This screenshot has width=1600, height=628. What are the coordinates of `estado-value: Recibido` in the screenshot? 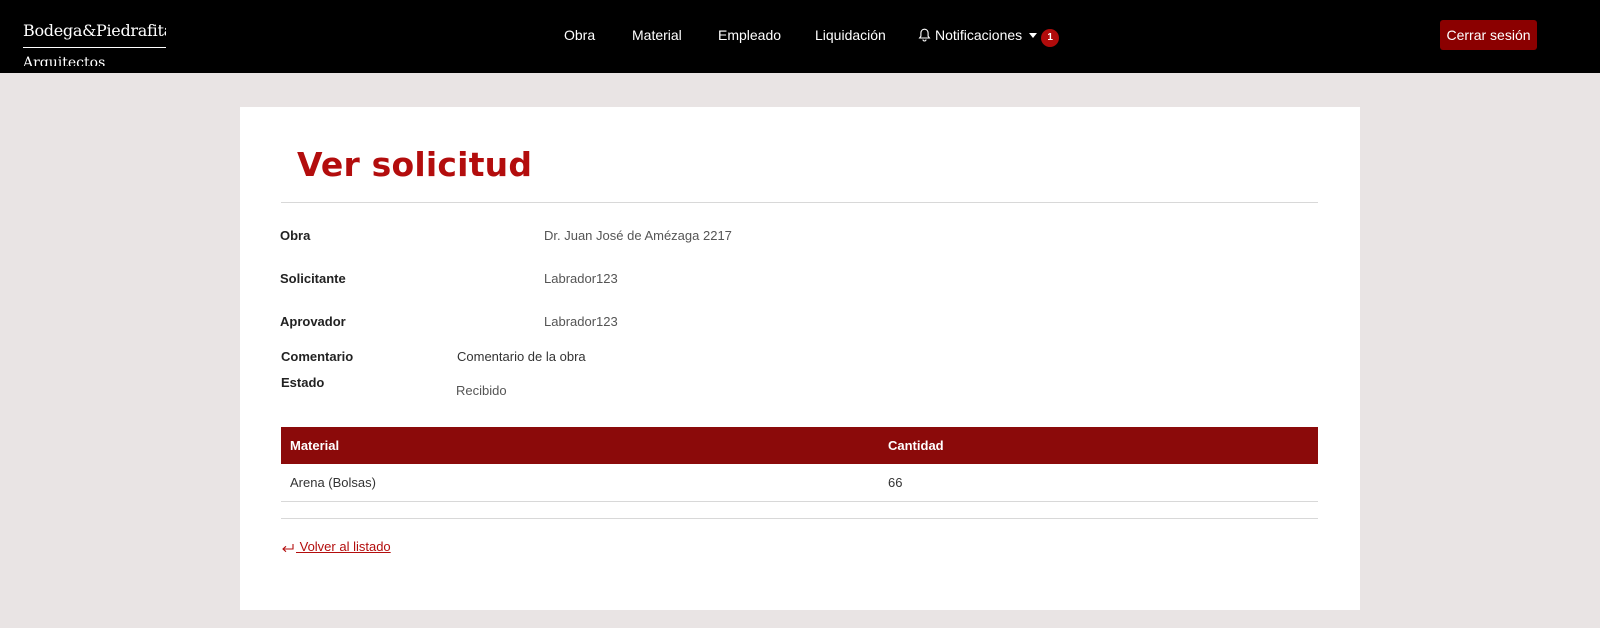 It's located at (481, 390).